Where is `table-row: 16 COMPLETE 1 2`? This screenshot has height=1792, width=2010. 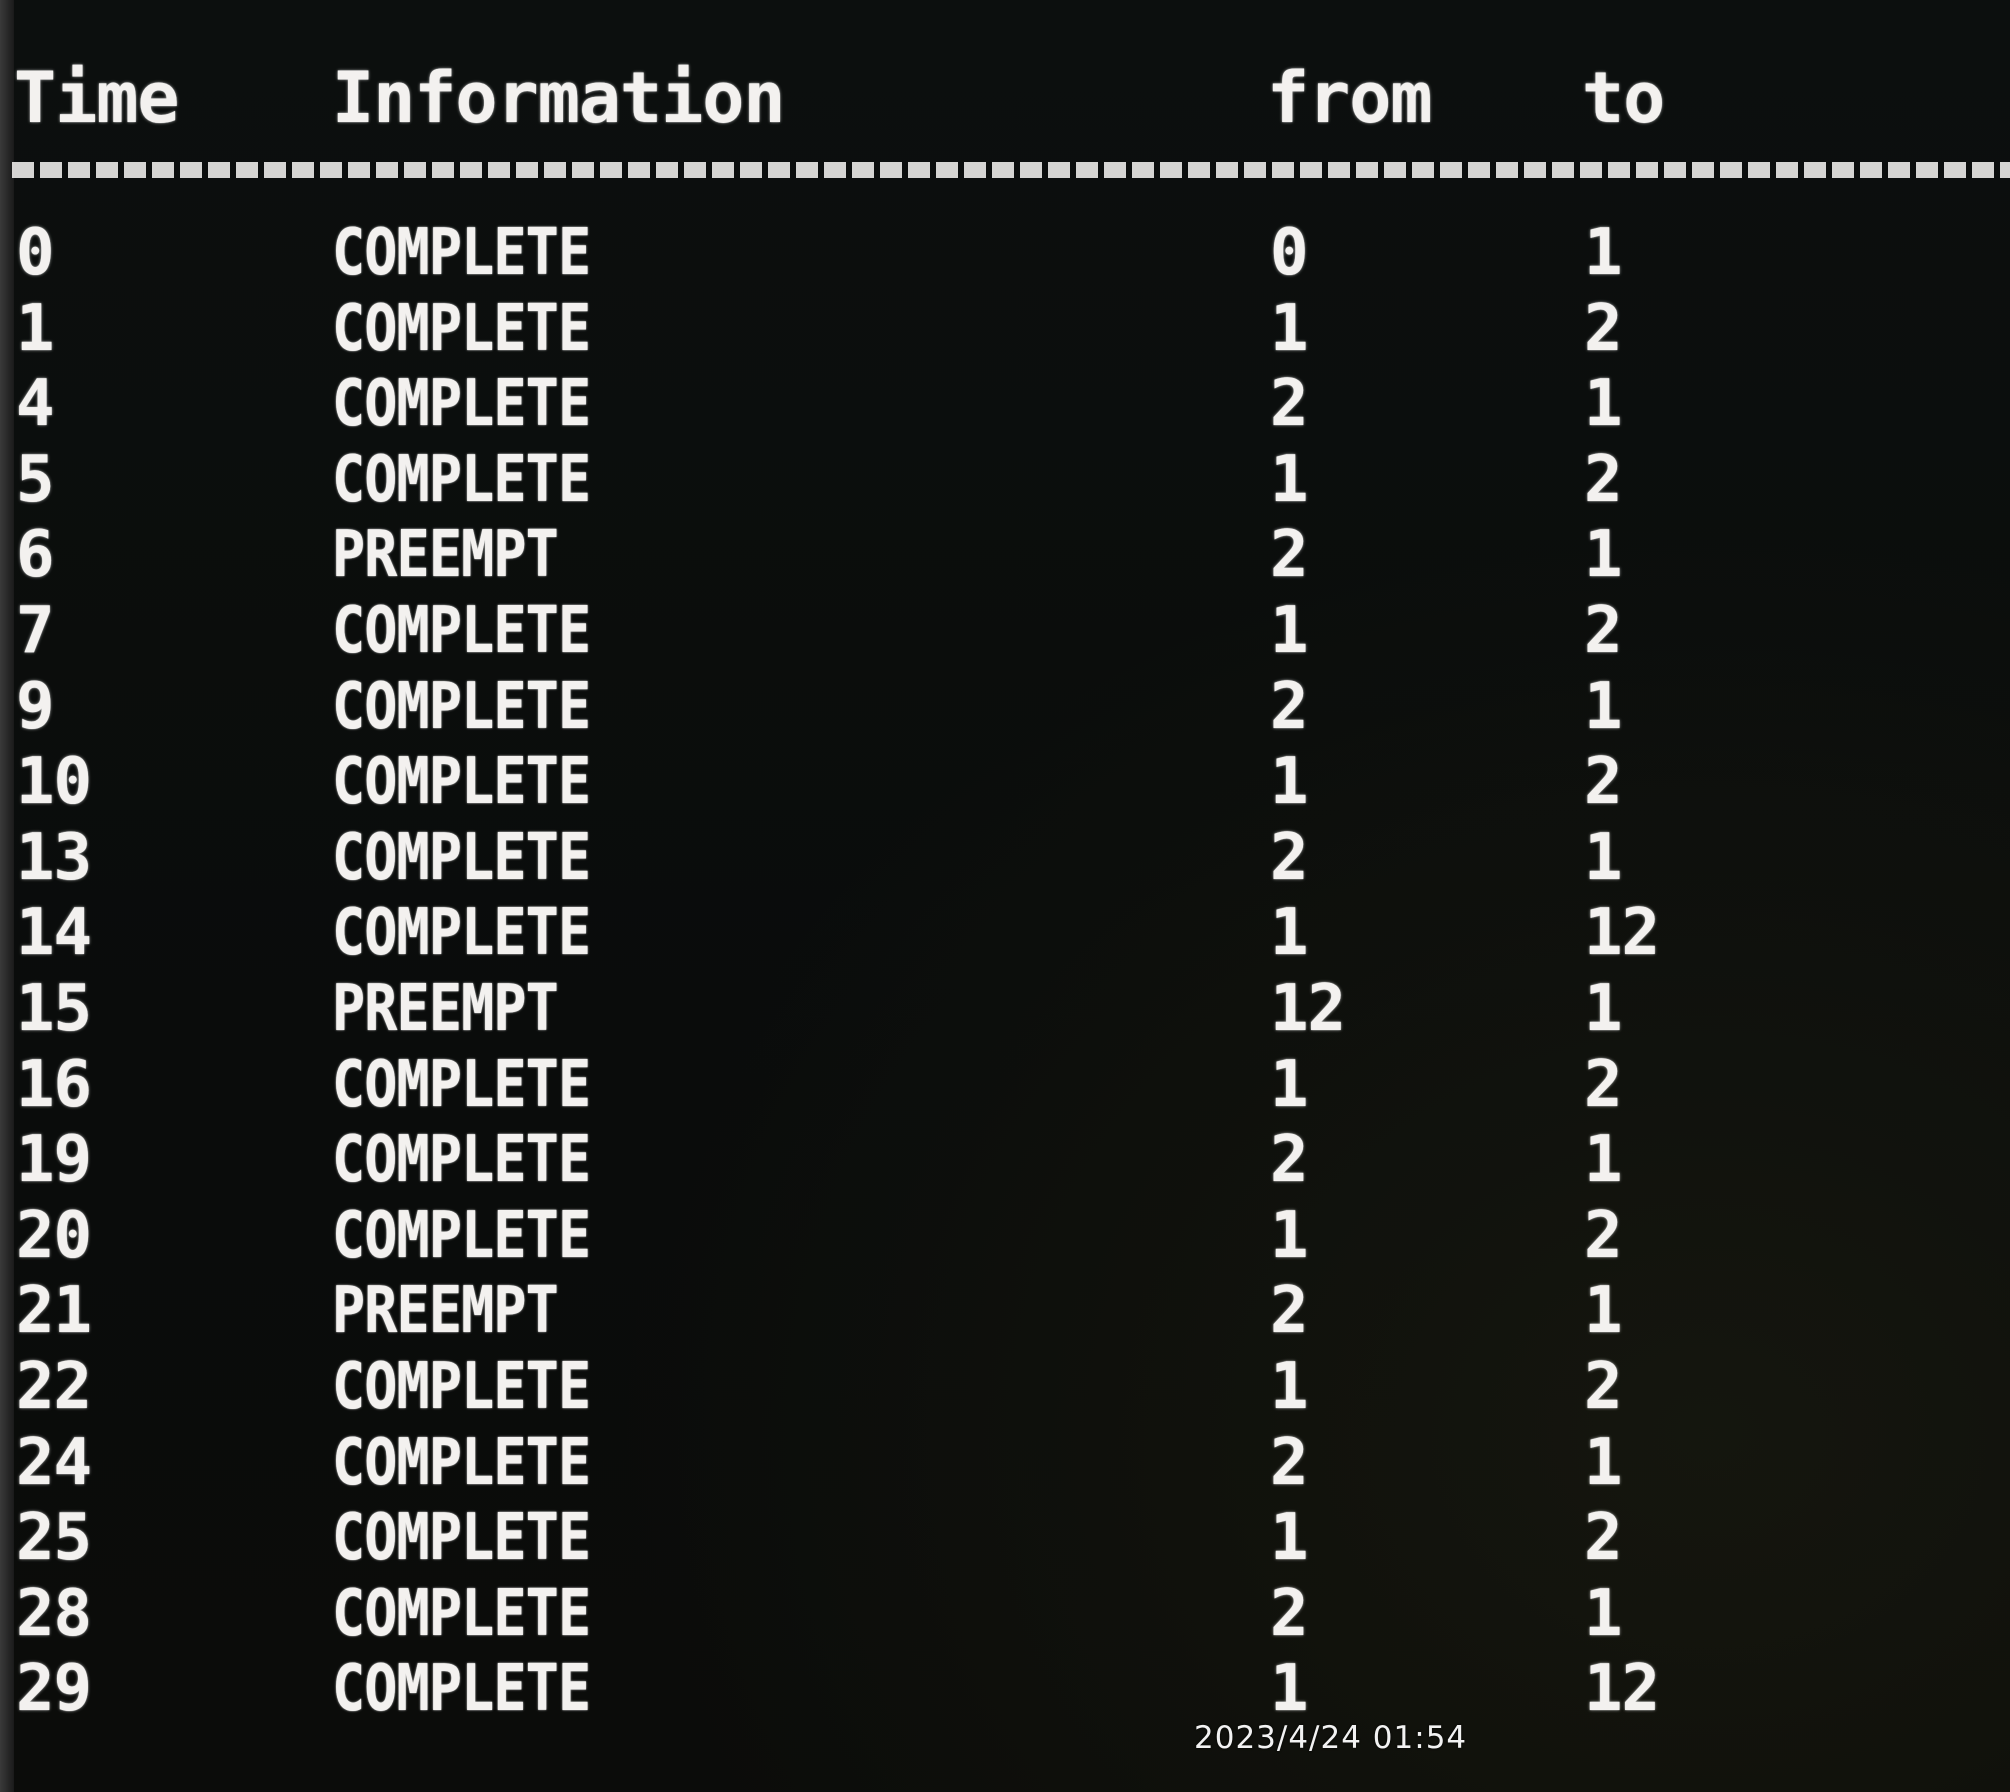
table-row: 16 COMPLETE 1 2 is located at coordinates (1007, 1086).